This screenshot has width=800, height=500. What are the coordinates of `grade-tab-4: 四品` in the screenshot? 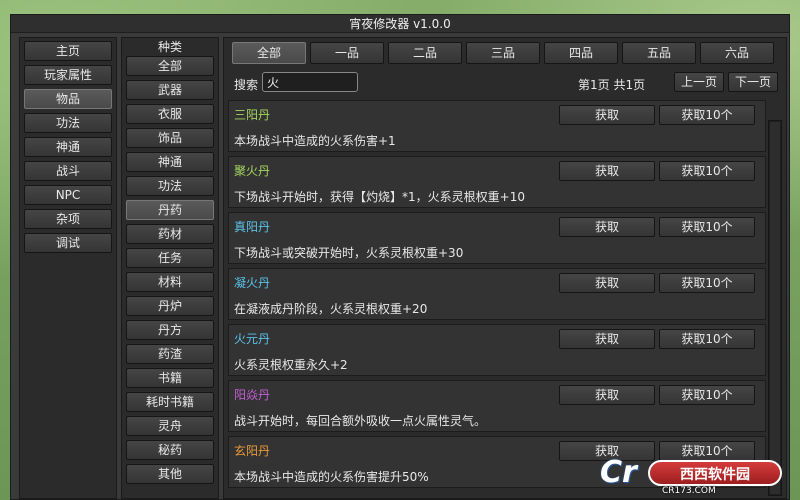 It's located at (581, 53).